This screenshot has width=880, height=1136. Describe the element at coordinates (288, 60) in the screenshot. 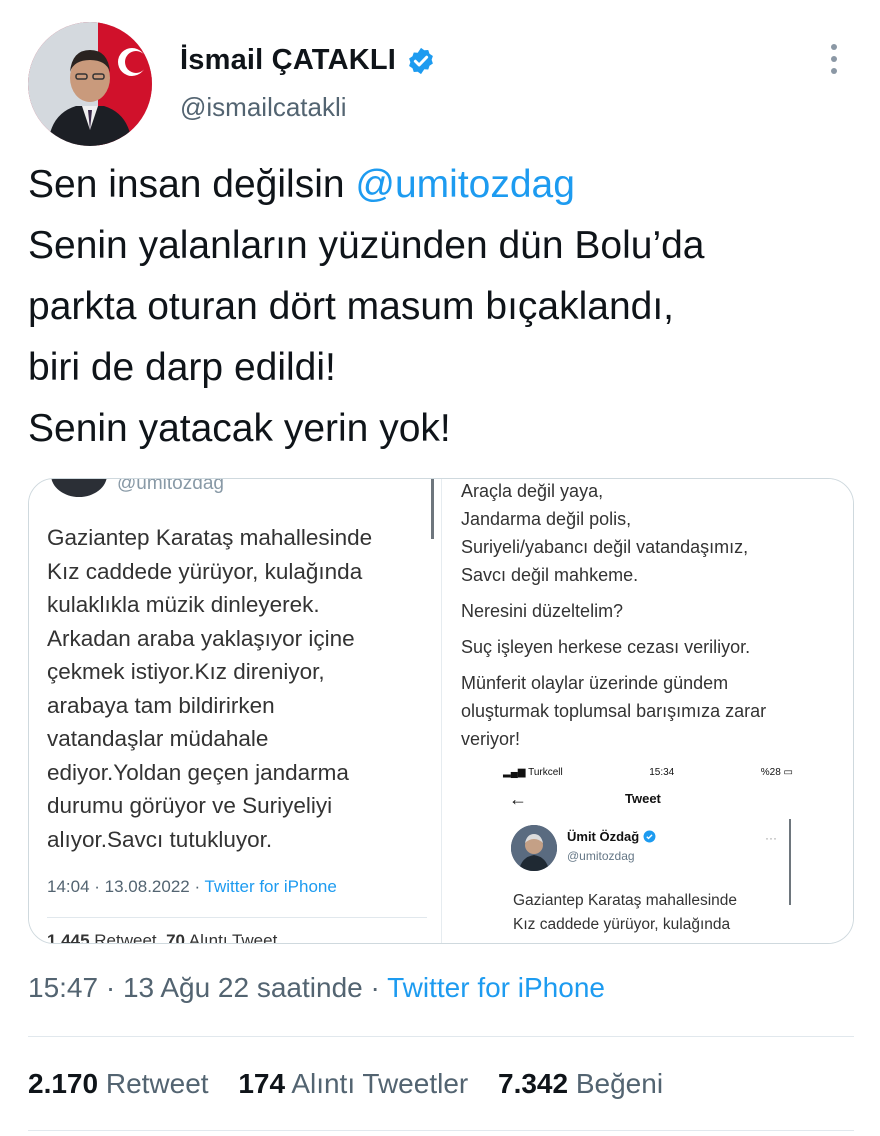

I see `author-name: İsmail ÇATAKLI` at that location.